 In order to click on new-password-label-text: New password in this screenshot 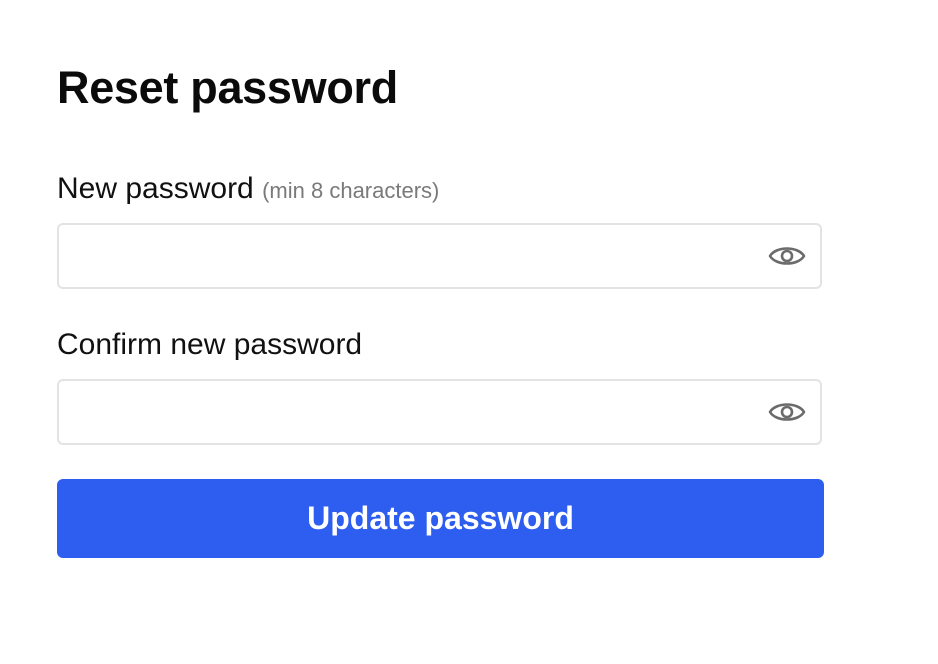, I will do `click(155, 188)`.